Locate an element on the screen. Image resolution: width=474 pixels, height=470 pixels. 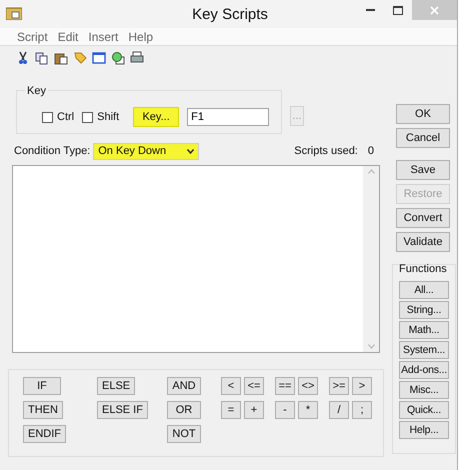
insert-button: THEN is located at coordinates (43, 410).